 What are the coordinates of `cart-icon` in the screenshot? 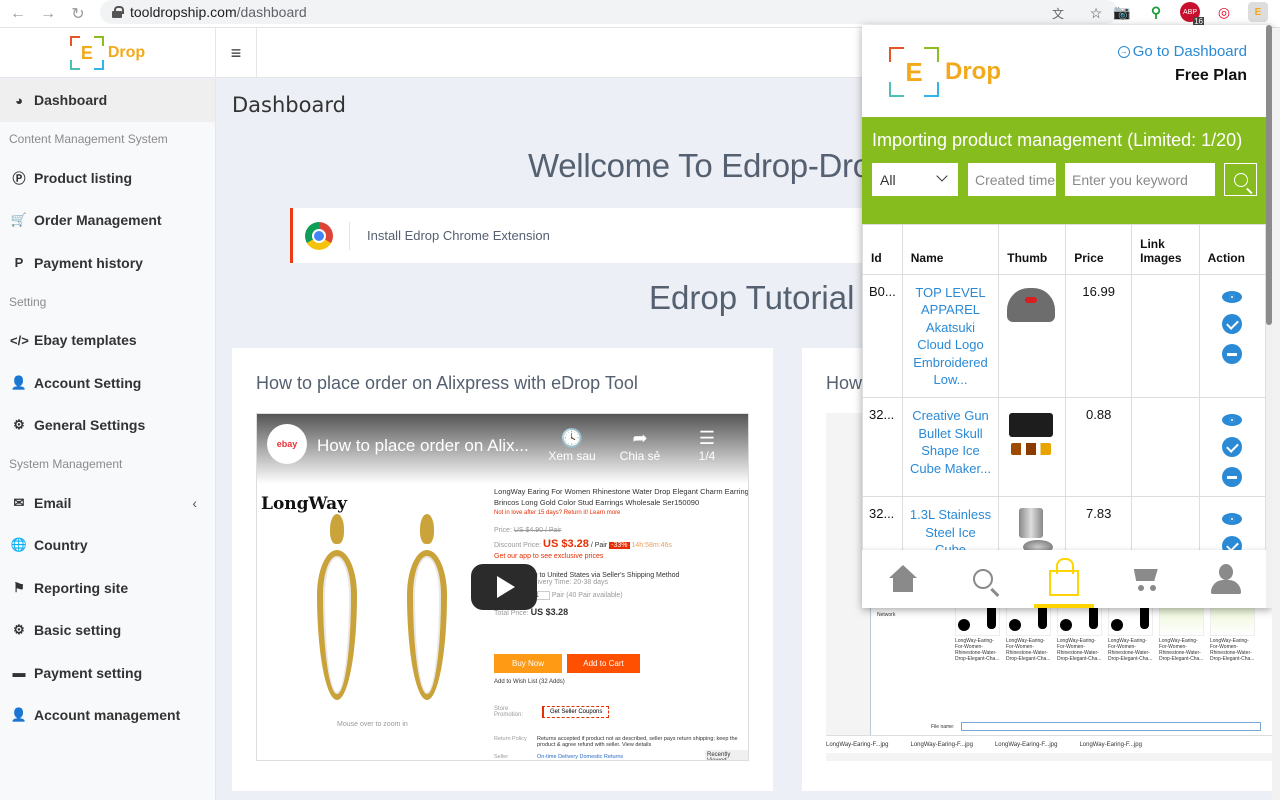 It's located at (1145, 579).